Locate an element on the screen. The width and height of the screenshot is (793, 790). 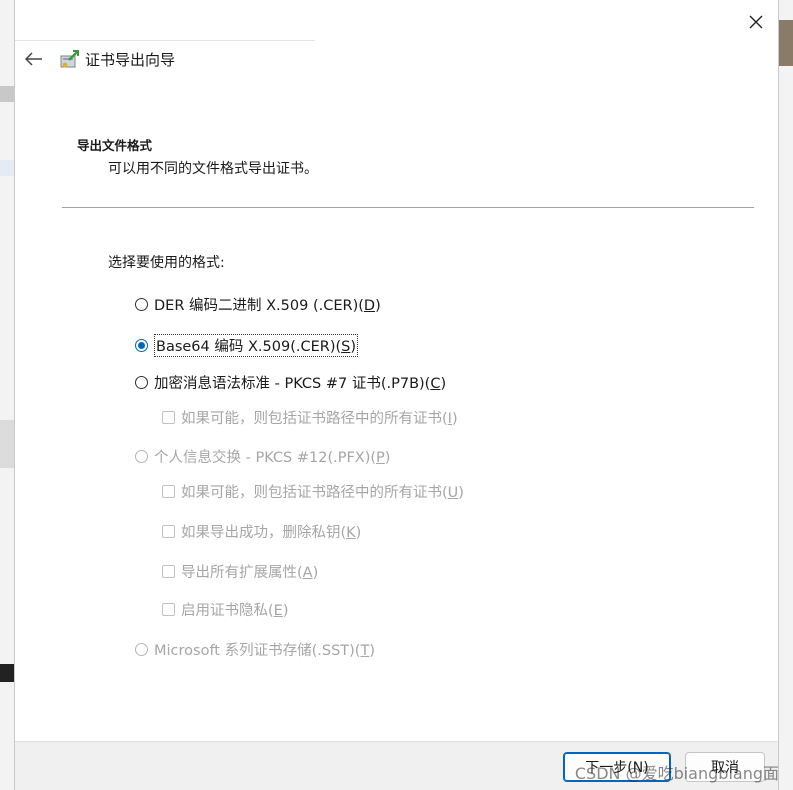
background-thumbnail is located at coordinates (786, 43).